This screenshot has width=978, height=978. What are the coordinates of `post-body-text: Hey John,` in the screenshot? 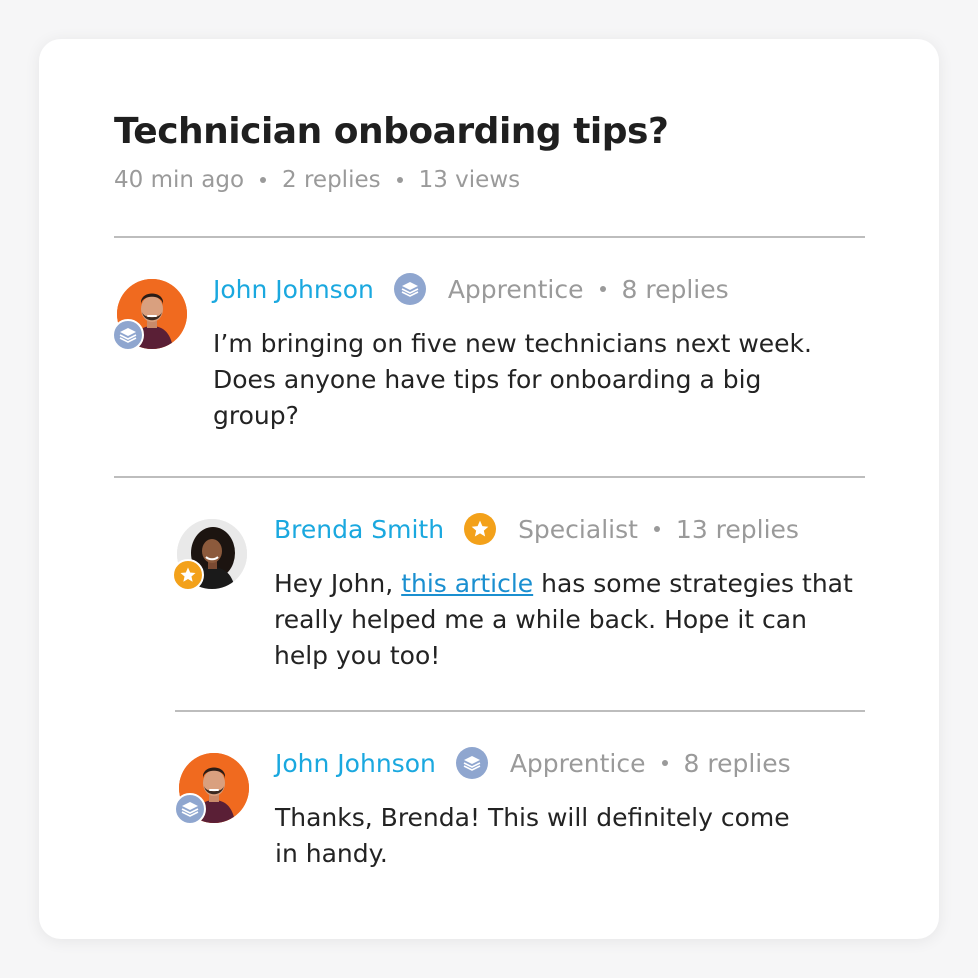 It's located at (338, 583).